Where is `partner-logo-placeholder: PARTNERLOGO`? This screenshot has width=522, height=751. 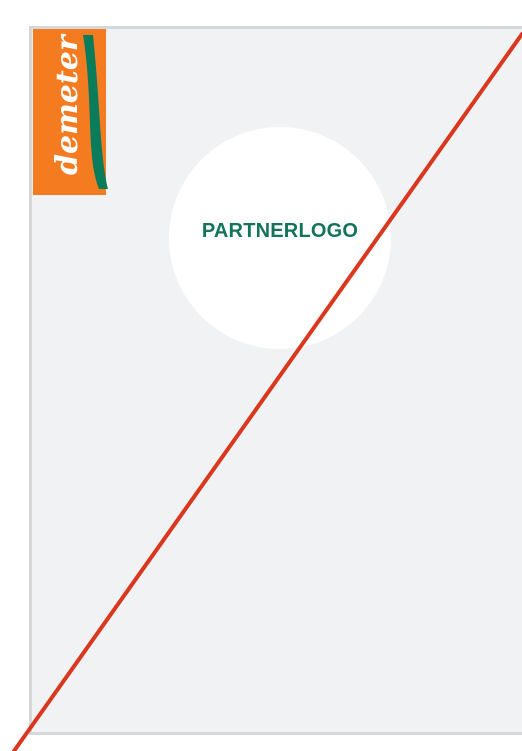 partner-logo-placeholder: PARTNERLOGO is located at coordinates (280, 238).